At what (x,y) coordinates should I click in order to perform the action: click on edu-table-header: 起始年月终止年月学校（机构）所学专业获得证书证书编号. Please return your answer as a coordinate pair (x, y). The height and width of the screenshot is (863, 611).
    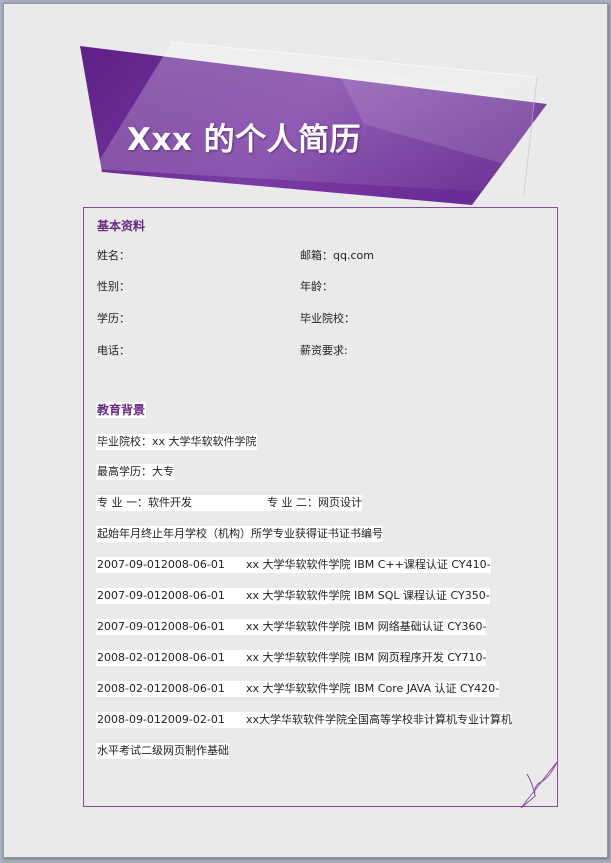
    Looking at the image, I should click on (239, 534).